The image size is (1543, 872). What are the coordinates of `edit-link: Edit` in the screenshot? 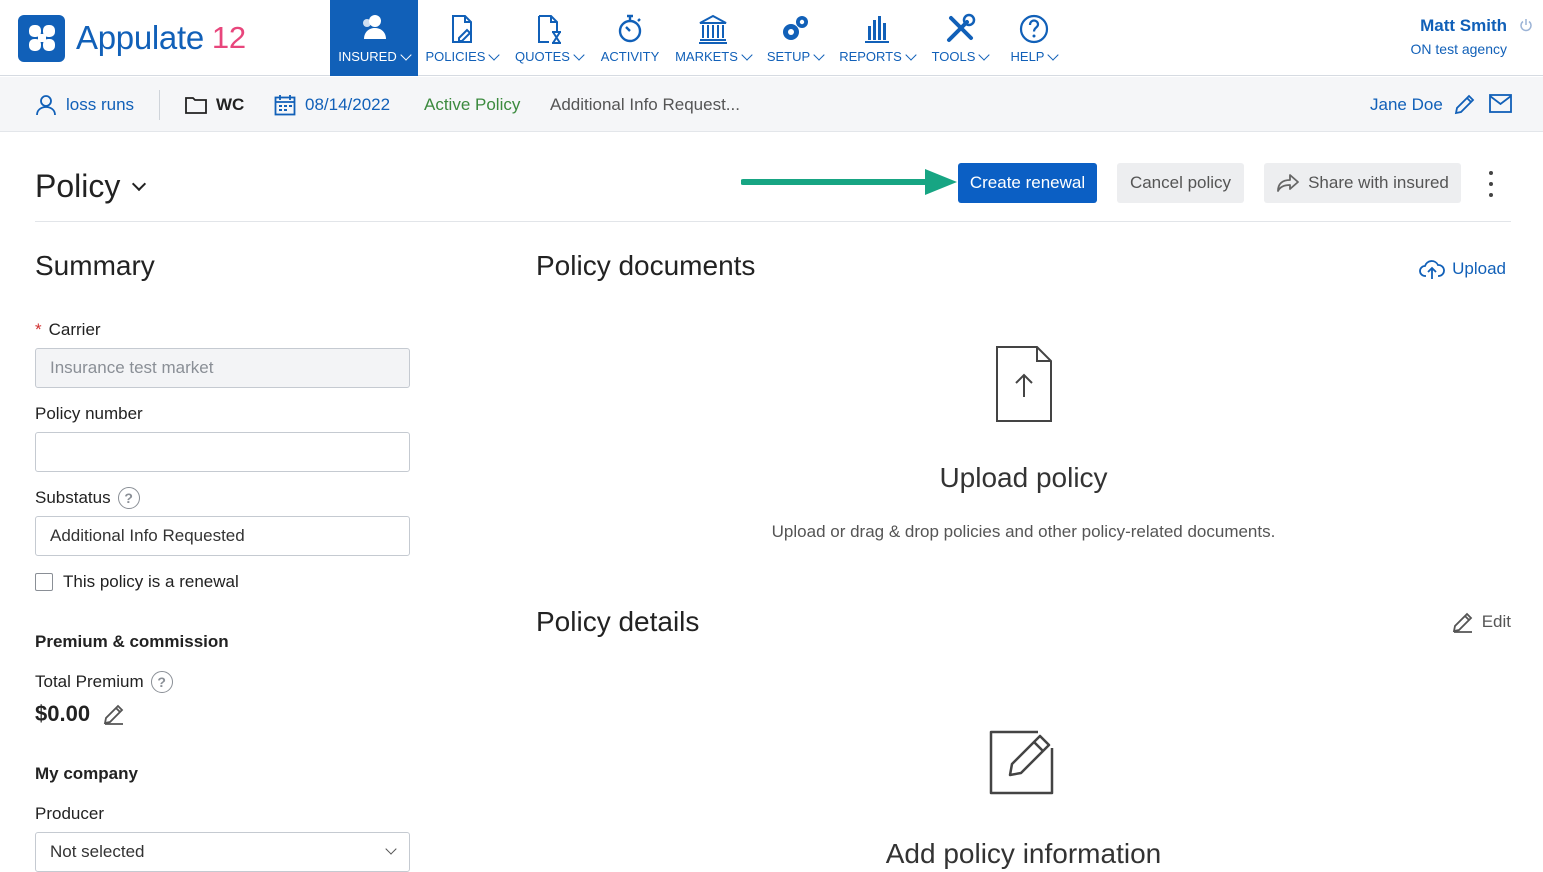 It's located at (1481, 622).